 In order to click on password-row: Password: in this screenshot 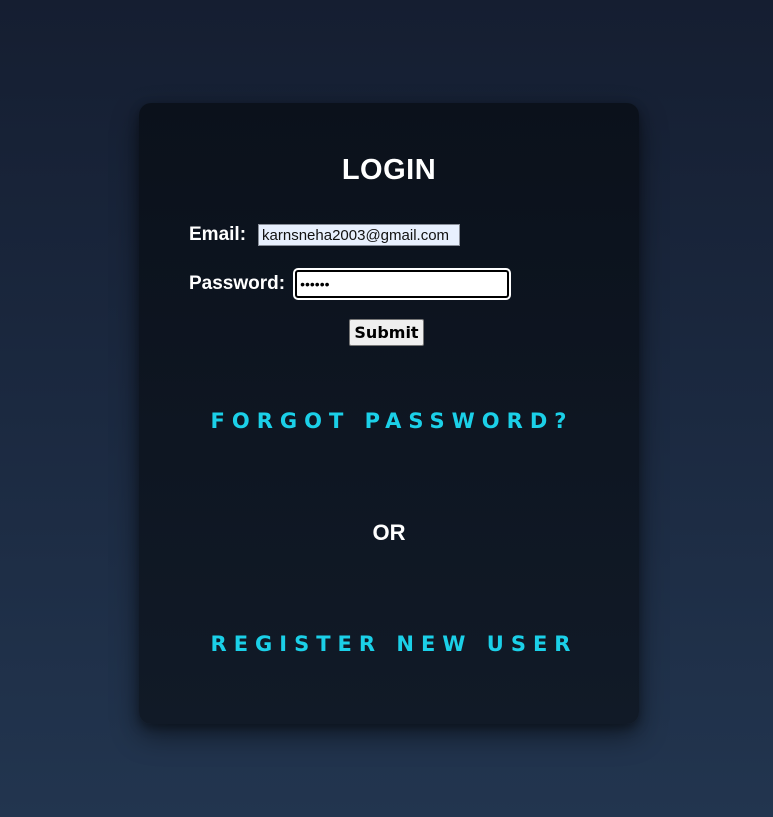, I will do `click(350, 284)`.